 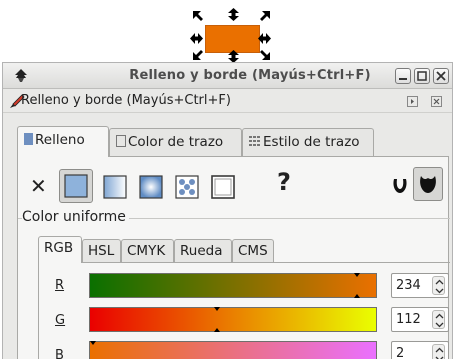 What do you see at coordinates (232, 39) in the screenshot?
I see `selected-rectangle` at bounding box center [232, 39].